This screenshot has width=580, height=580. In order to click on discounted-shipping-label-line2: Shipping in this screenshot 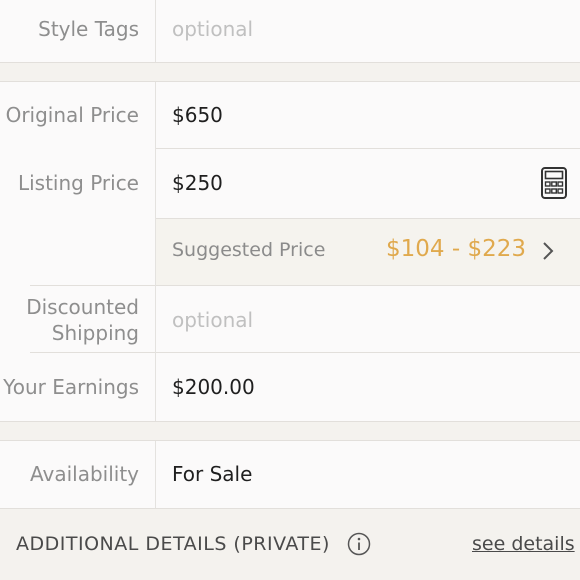, I will do `click(95, 333)`.